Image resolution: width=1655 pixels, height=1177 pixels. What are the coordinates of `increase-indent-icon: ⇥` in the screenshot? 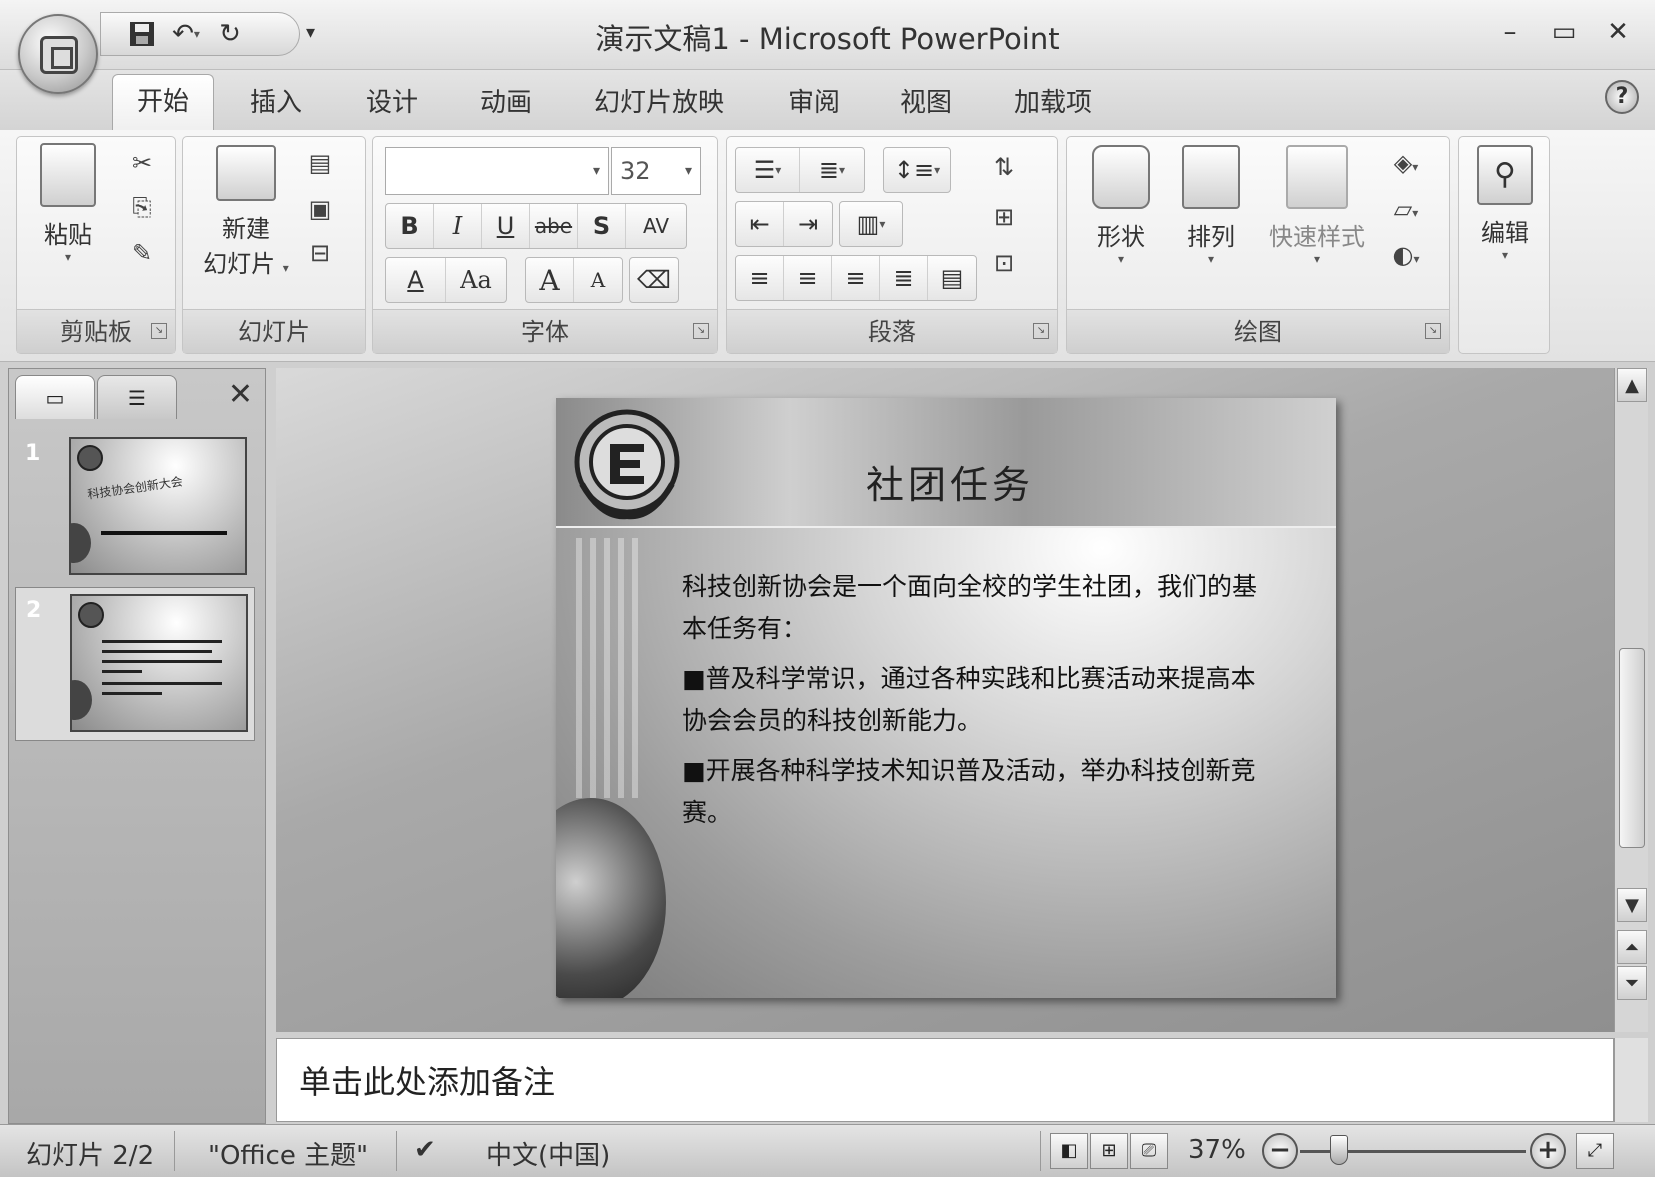 It's located at (808, 224).